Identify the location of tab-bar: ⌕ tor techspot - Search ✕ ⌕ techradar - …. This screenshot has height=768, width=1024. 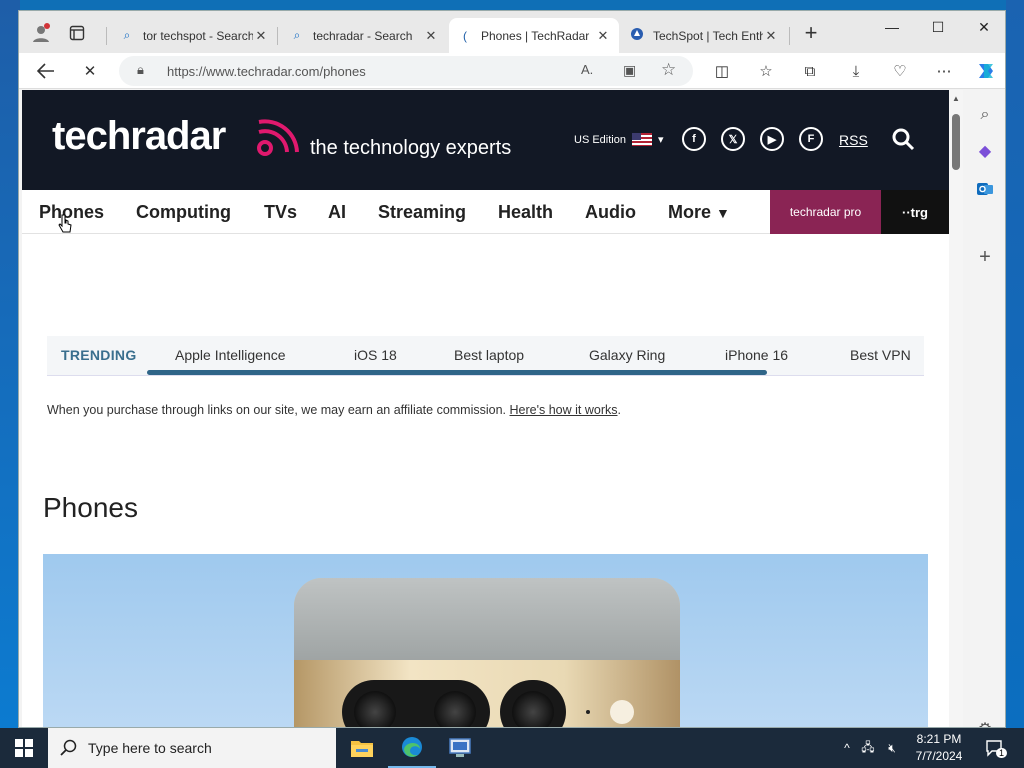
(512, 32).